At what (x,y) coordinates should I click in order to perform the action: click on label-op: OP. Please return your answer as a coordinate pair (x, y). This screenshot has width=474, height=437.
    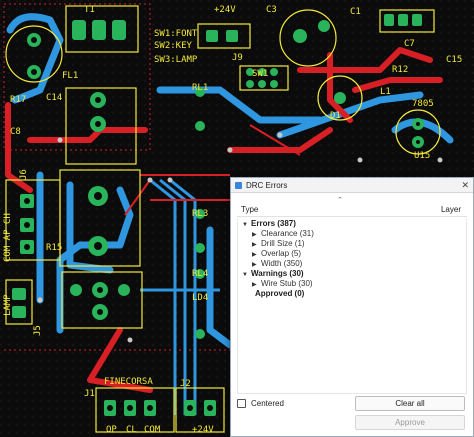
    Looking at the image, I should click on (111, 430).